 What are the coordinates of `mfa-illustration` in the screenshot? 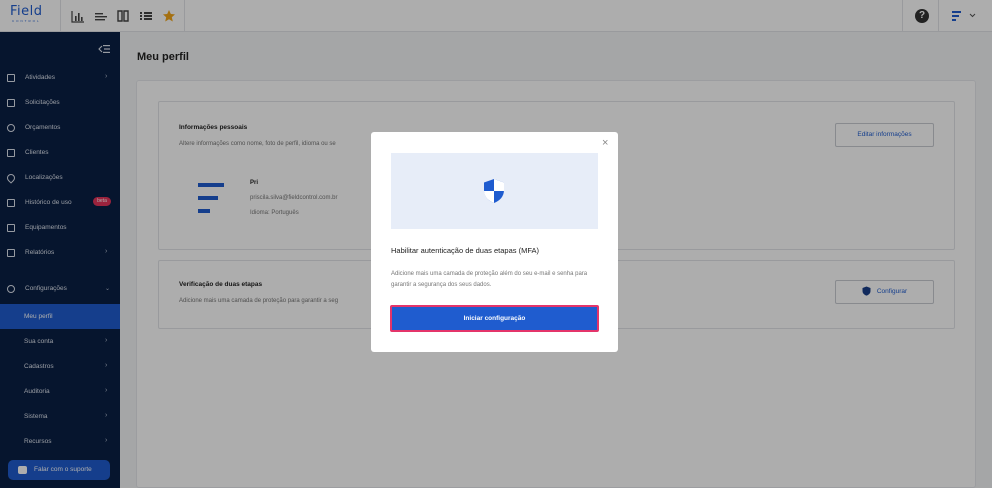 It's located at (494, 191).